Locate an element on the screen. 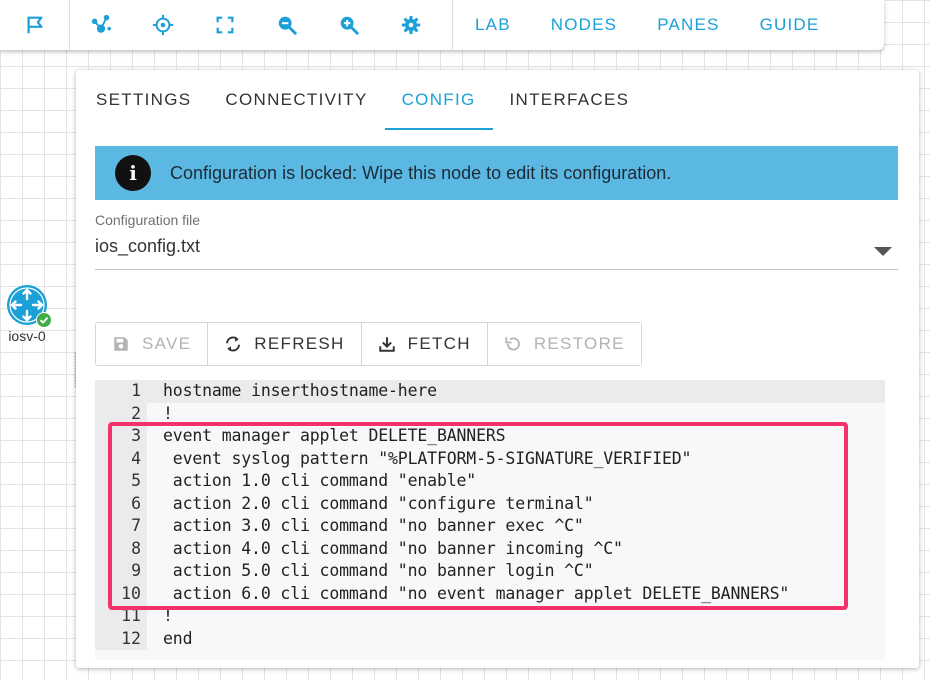 Image resolution: width=930 pixels, height=680 pixels. zoom-out-icon is located at coordinates (287, 25).